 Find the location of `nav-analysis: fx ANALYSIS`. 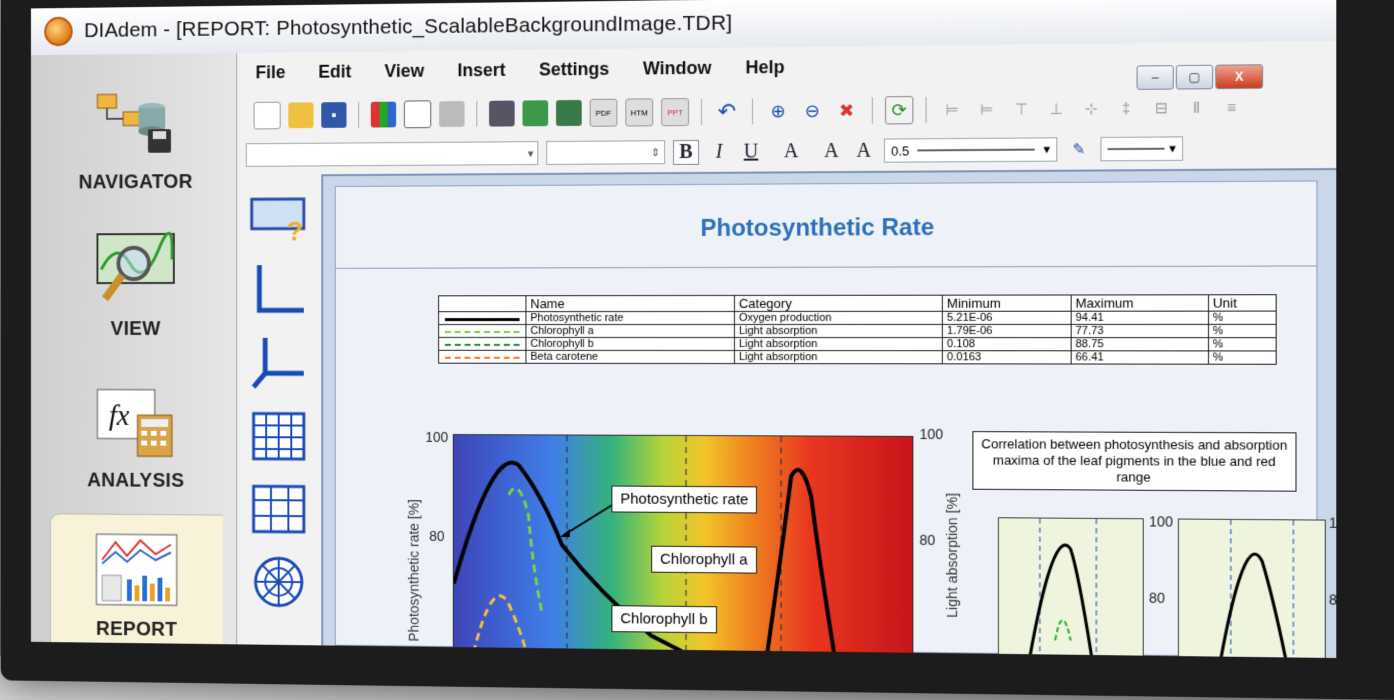

nav-analysis: fx ANALYSIS is located at coordinates (136, 437).